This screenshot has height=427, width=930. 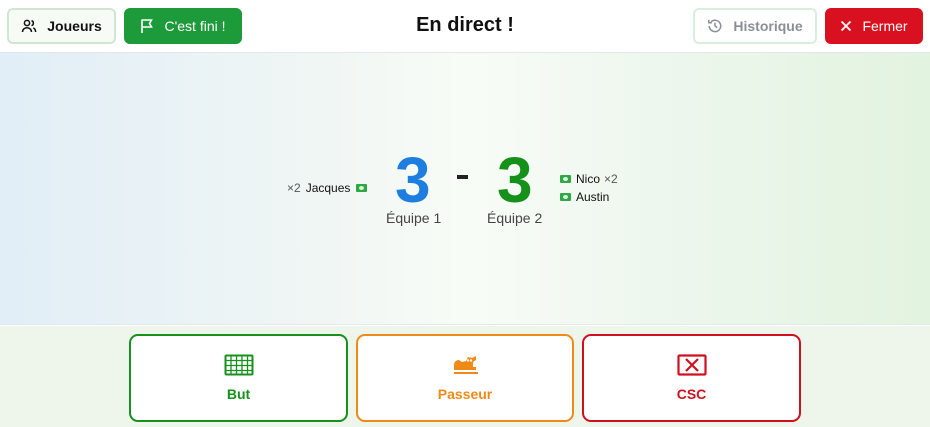 What do you see at coordinates (462, 177) in the screenshot?
I see `score-separator` at bounding box center [462, 177].